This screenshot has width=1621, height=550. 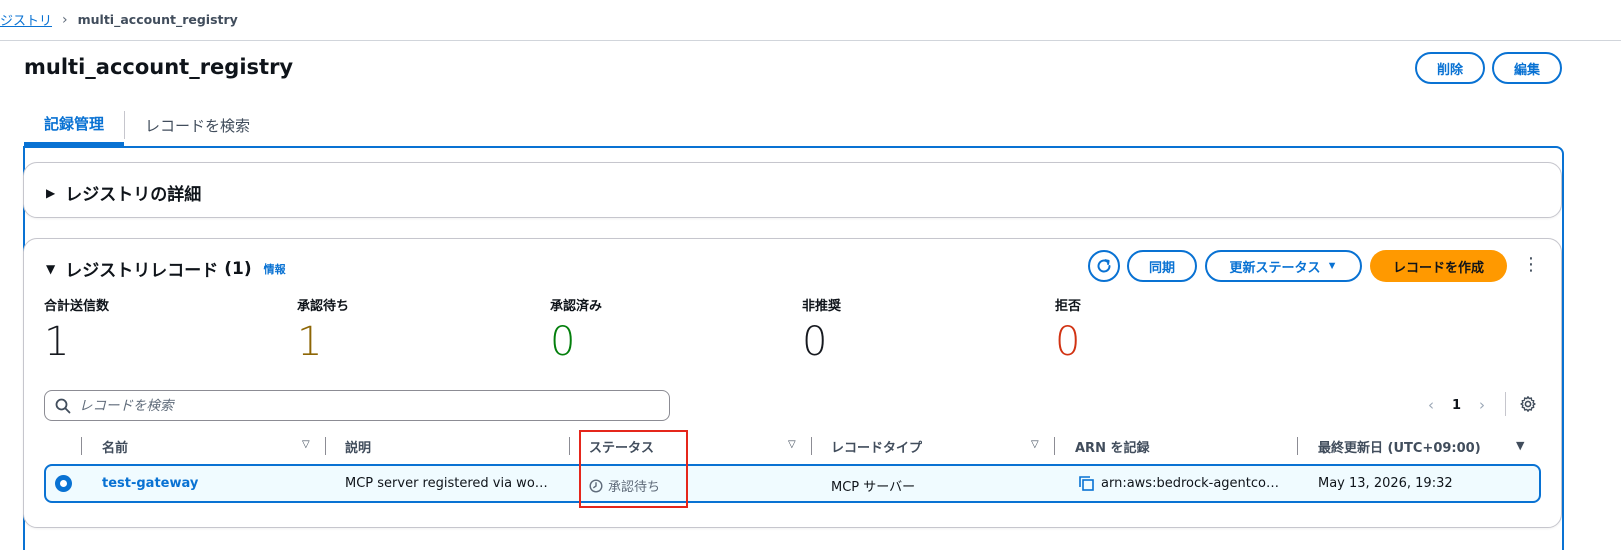 What do you see at coordinates (1275, 267) in the screenshot?
I see `update-status-label: 更新ステータス` at bounding box center [1275, 267].